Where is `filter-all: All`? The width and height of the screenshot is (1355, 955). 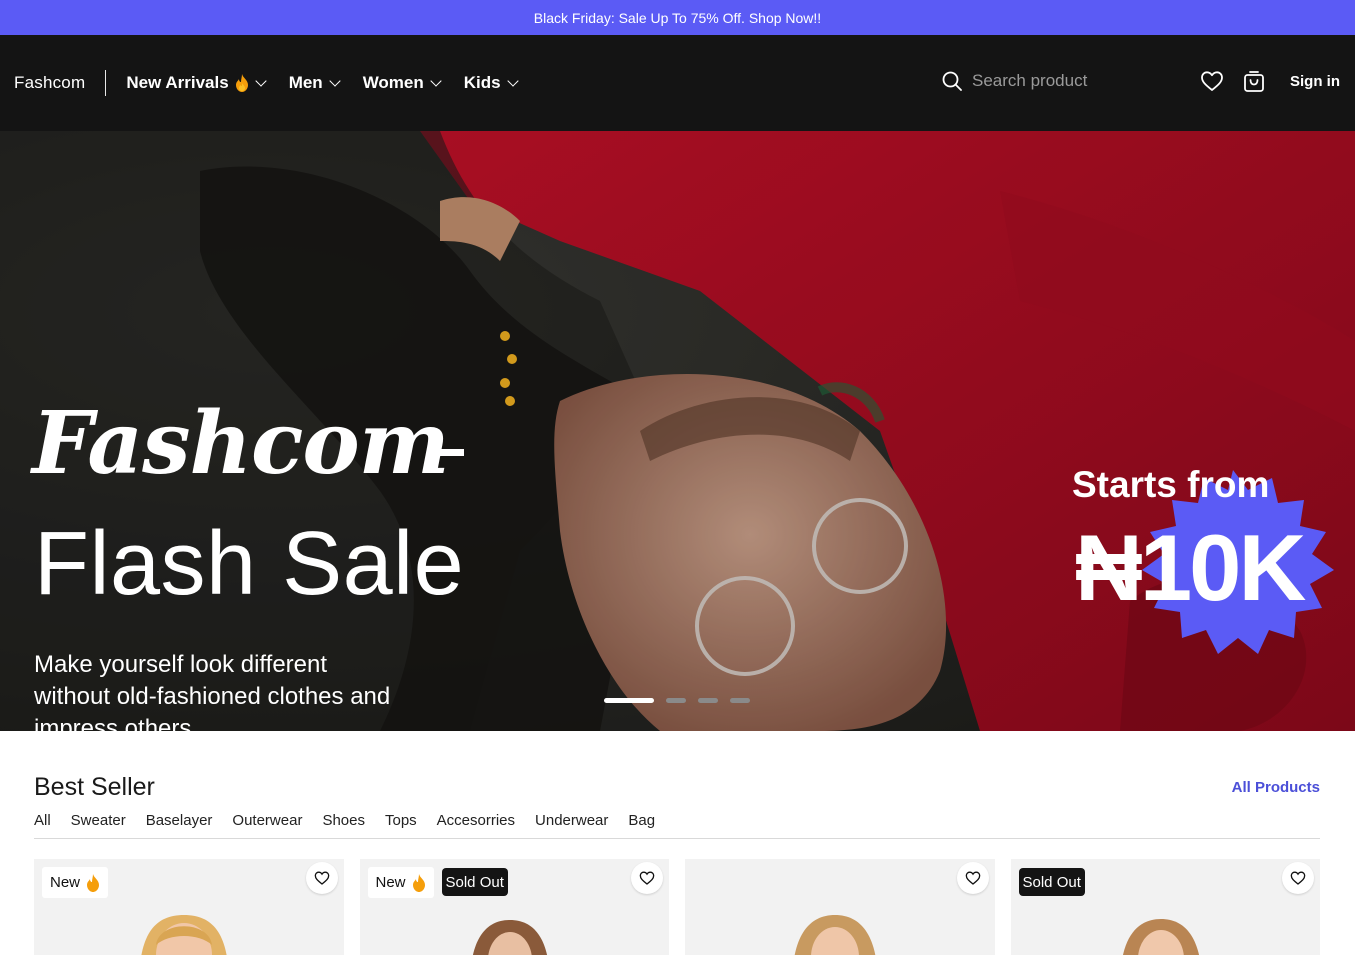 filter-all: All is located at coordinates (42, 820).